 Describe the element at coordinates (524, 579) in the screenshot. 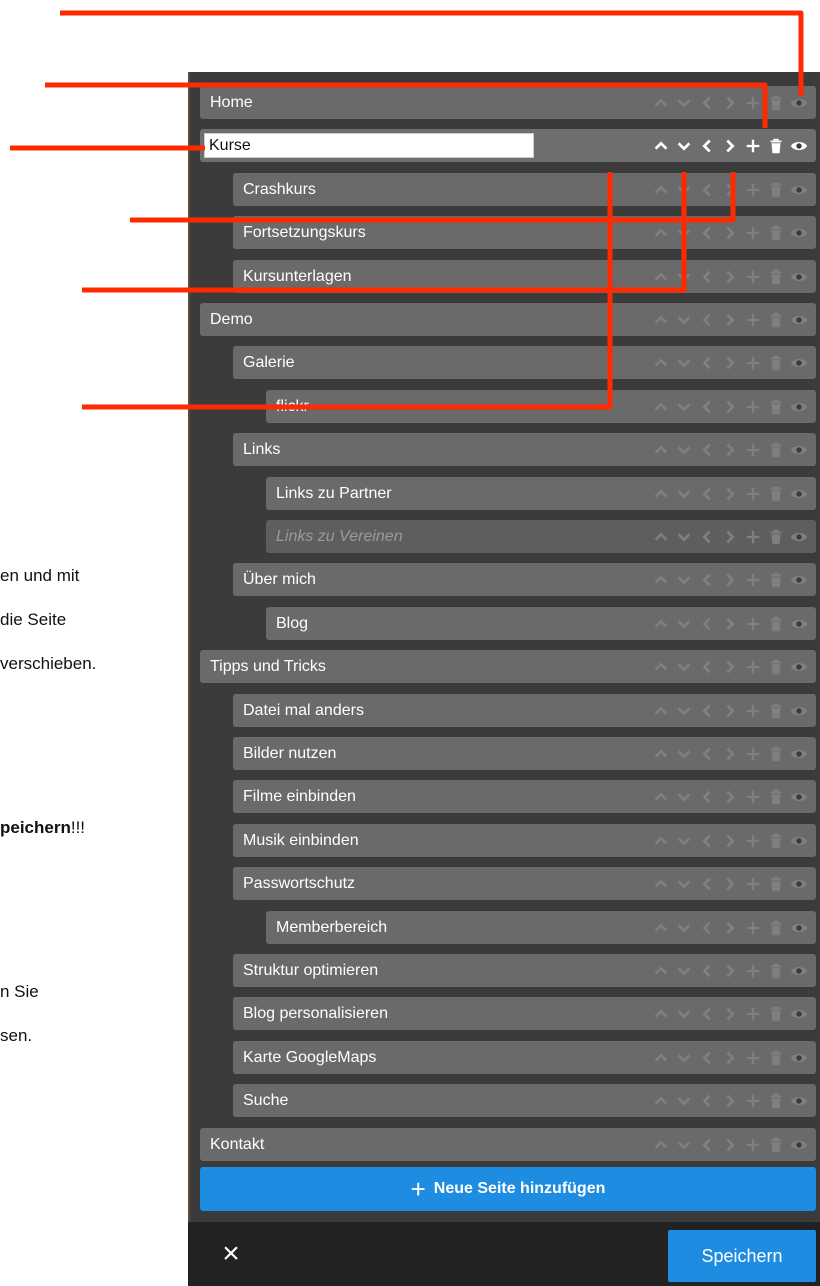

I see `page-row: Über mich` at that location.